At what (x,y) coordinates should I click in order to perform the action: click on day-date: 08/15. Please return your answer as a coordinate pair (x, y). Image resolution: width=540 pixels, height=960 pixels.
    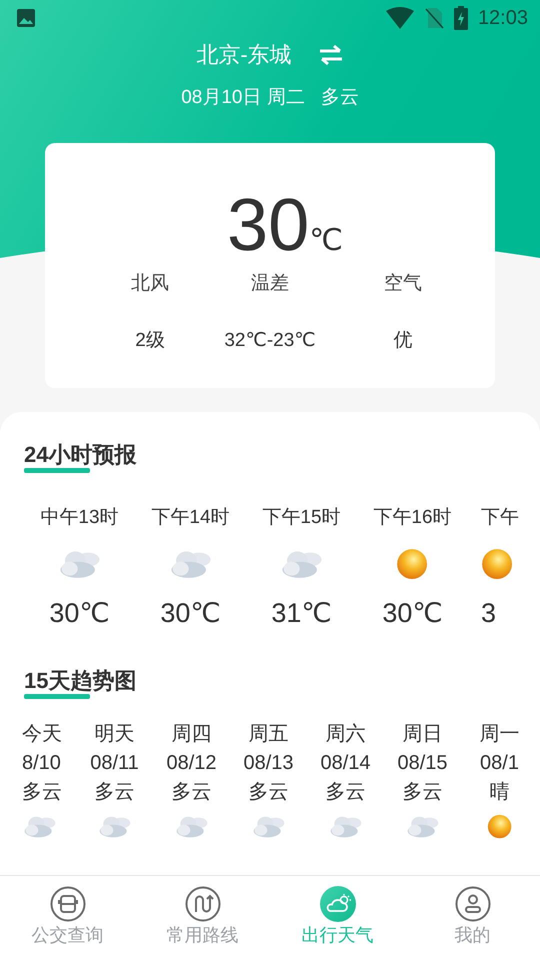
    Looking at the image, I should click on (422, 763).